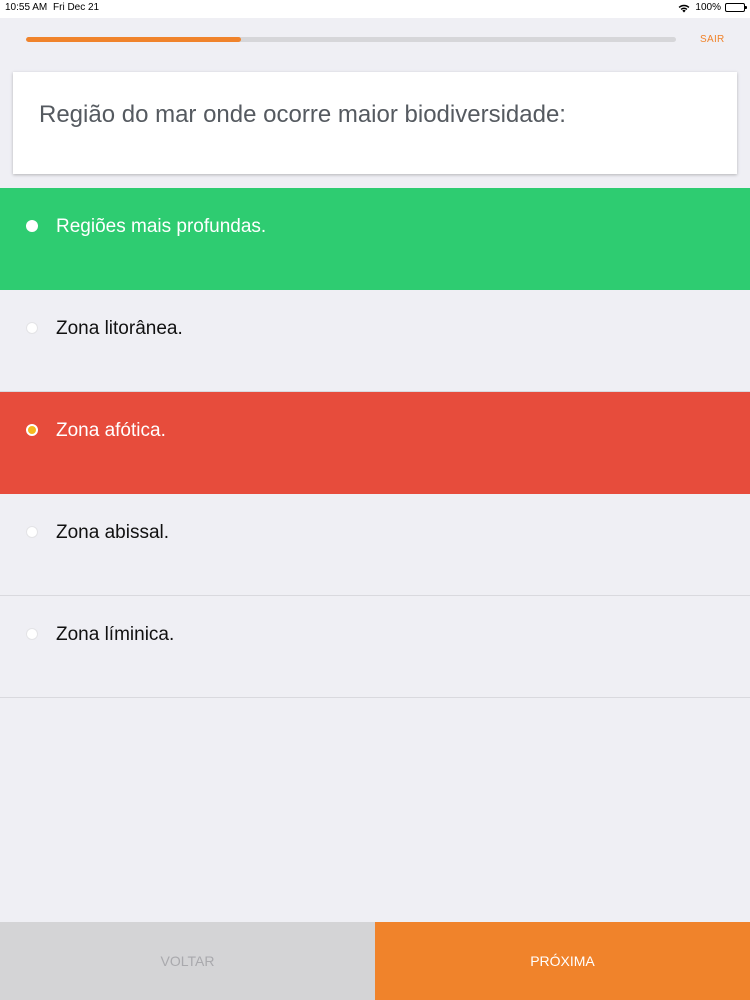  I want to click on progress-fill, so click(133, 39).